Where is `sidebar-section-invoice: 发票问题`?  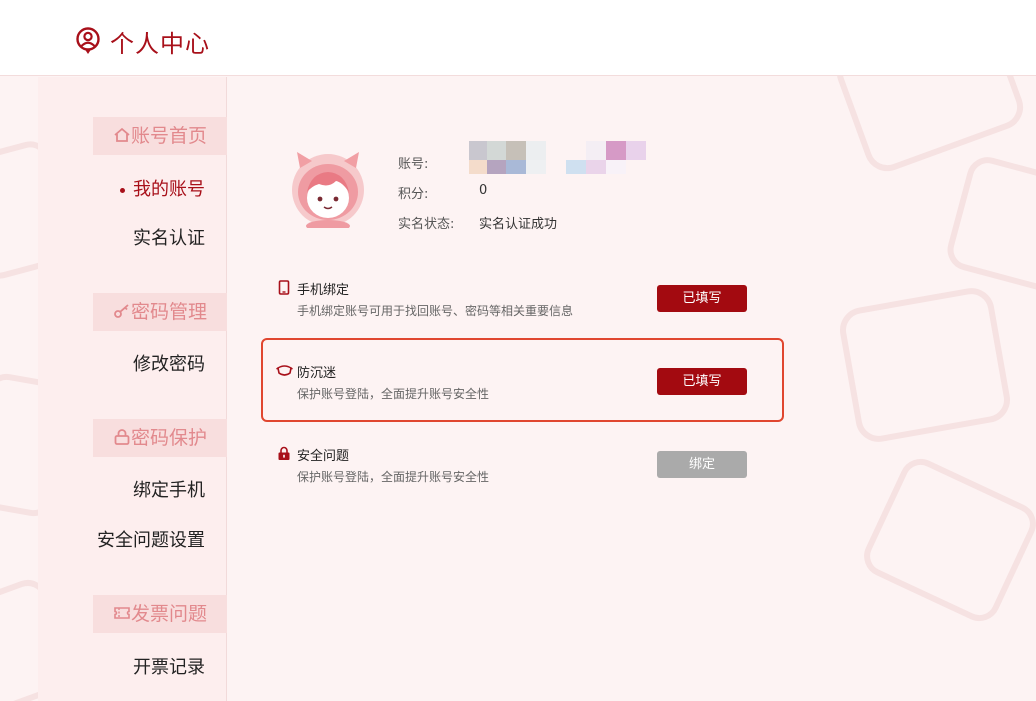
sidebar-section-invoice: 发票问题 is located at coordinates (160, 614).